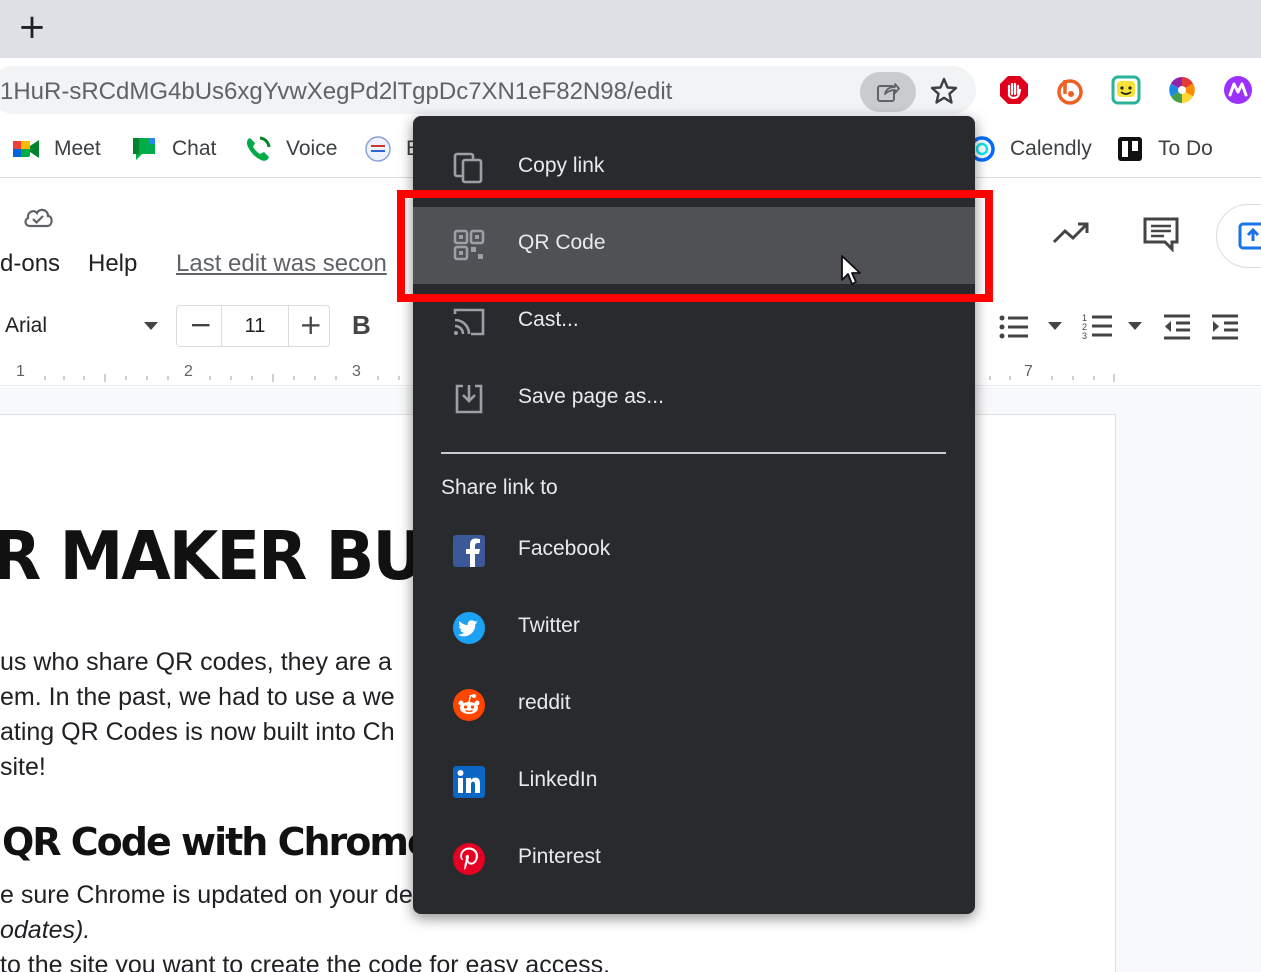 This screenshot has width=1261, height=972. I want to click on annotation-highlight-box, so click(695, 246).